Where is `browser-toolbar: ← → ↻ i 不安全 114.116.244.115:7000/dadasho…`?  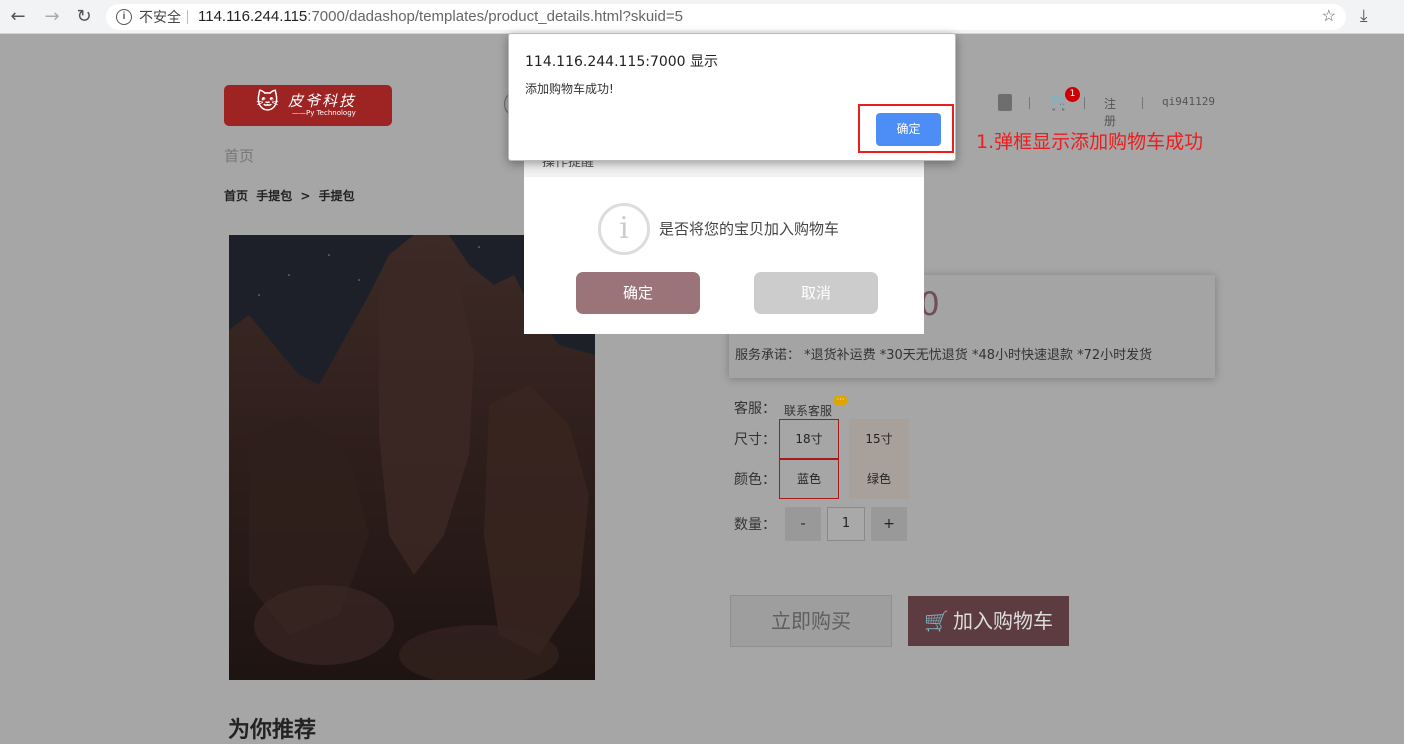
browser-toolbar: ← → ↻ i 不安全 114.116.244.115:7000/dadasho… is located at coordinates (702, 17).